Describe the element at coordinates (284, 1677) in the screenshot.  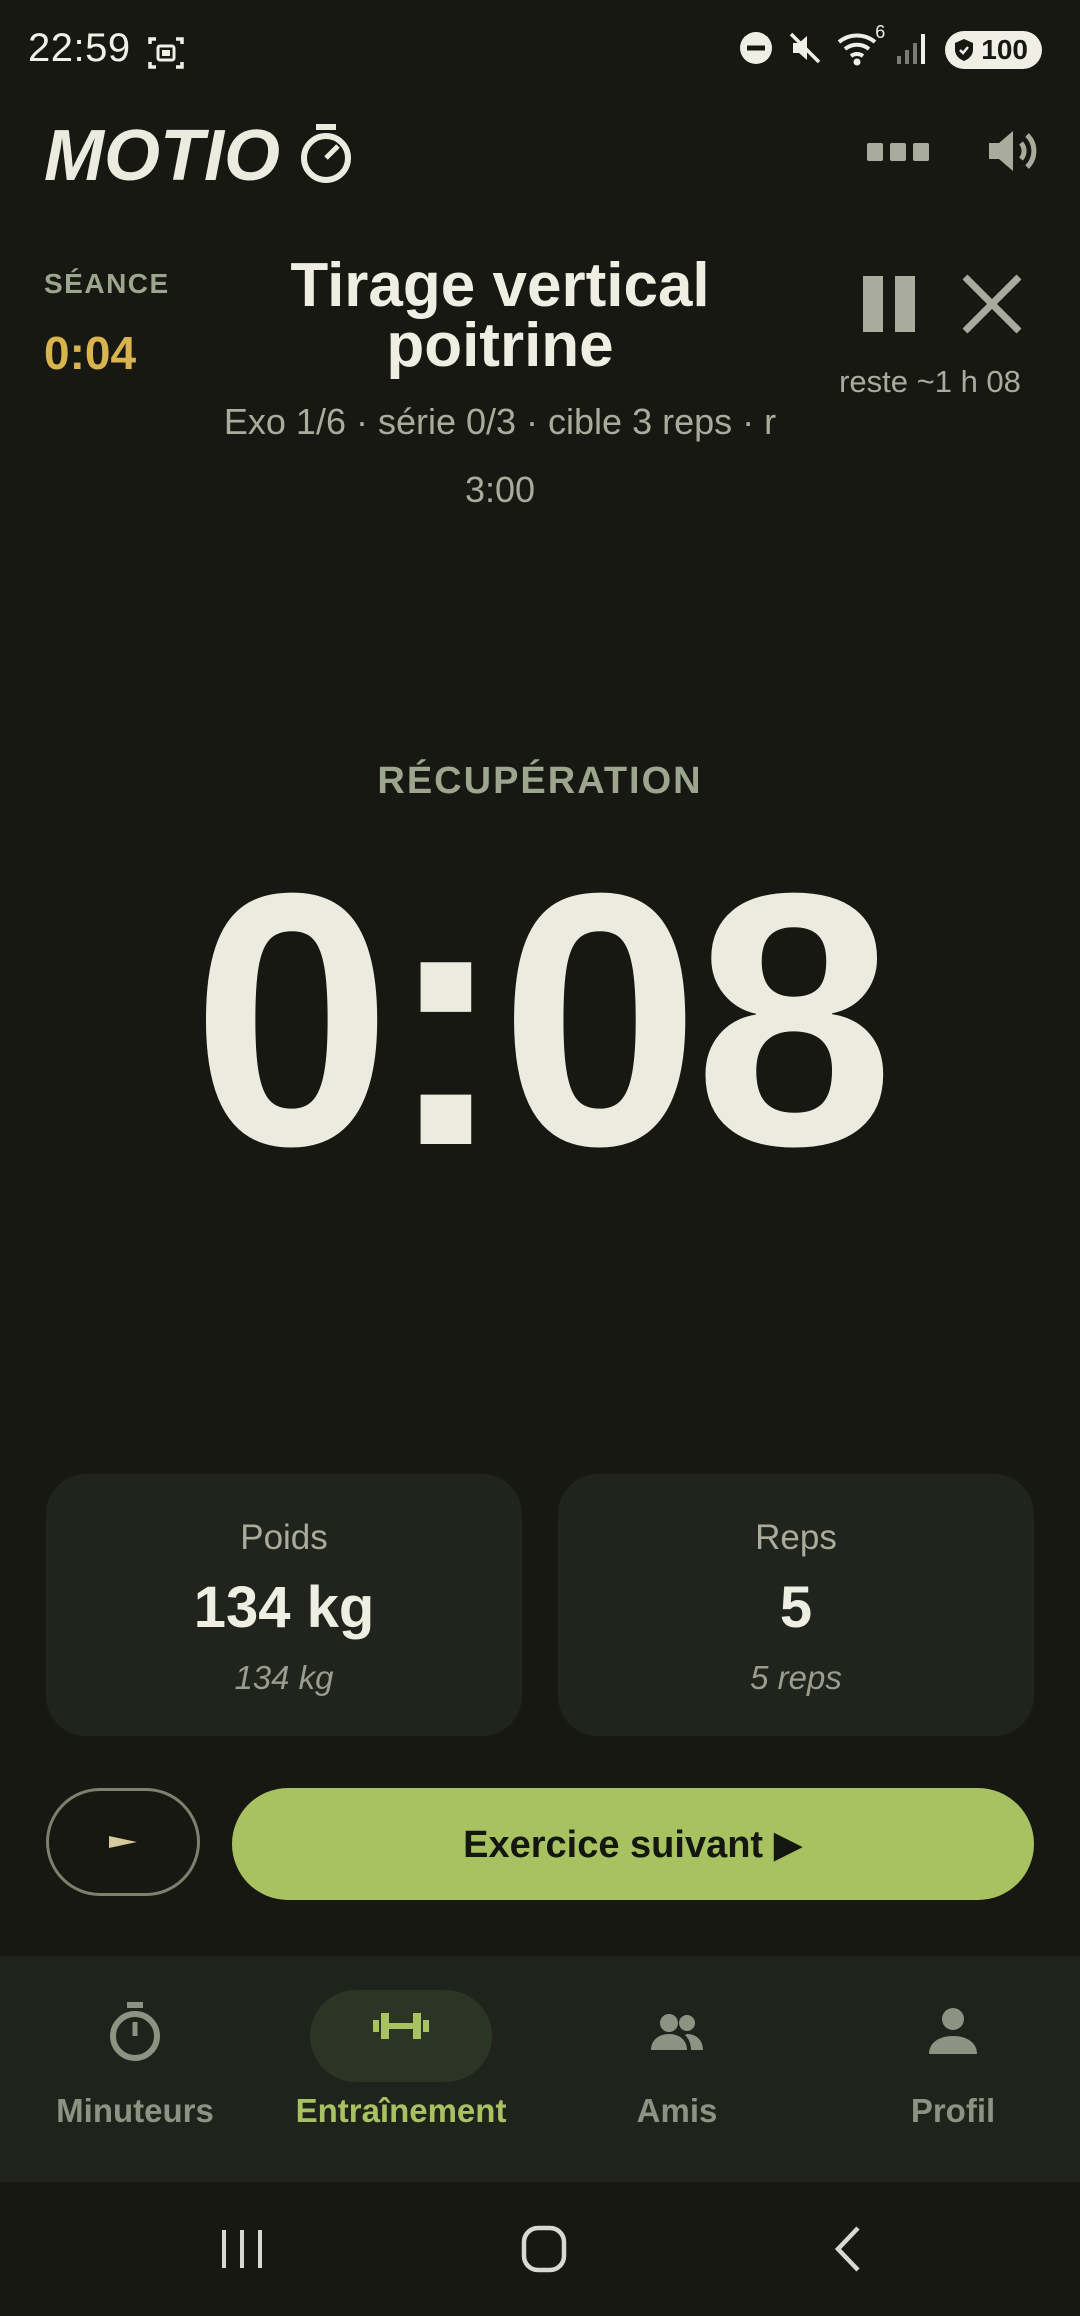
I see `weight-hint: 134 kg` at that location.